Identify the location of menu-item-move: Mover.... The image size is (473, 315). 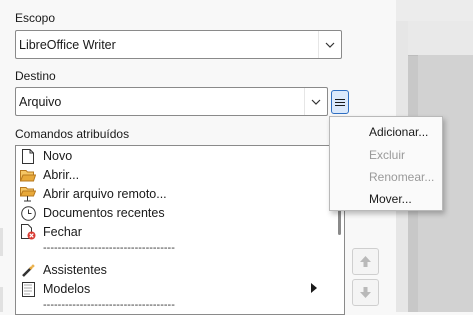
(390, 199).